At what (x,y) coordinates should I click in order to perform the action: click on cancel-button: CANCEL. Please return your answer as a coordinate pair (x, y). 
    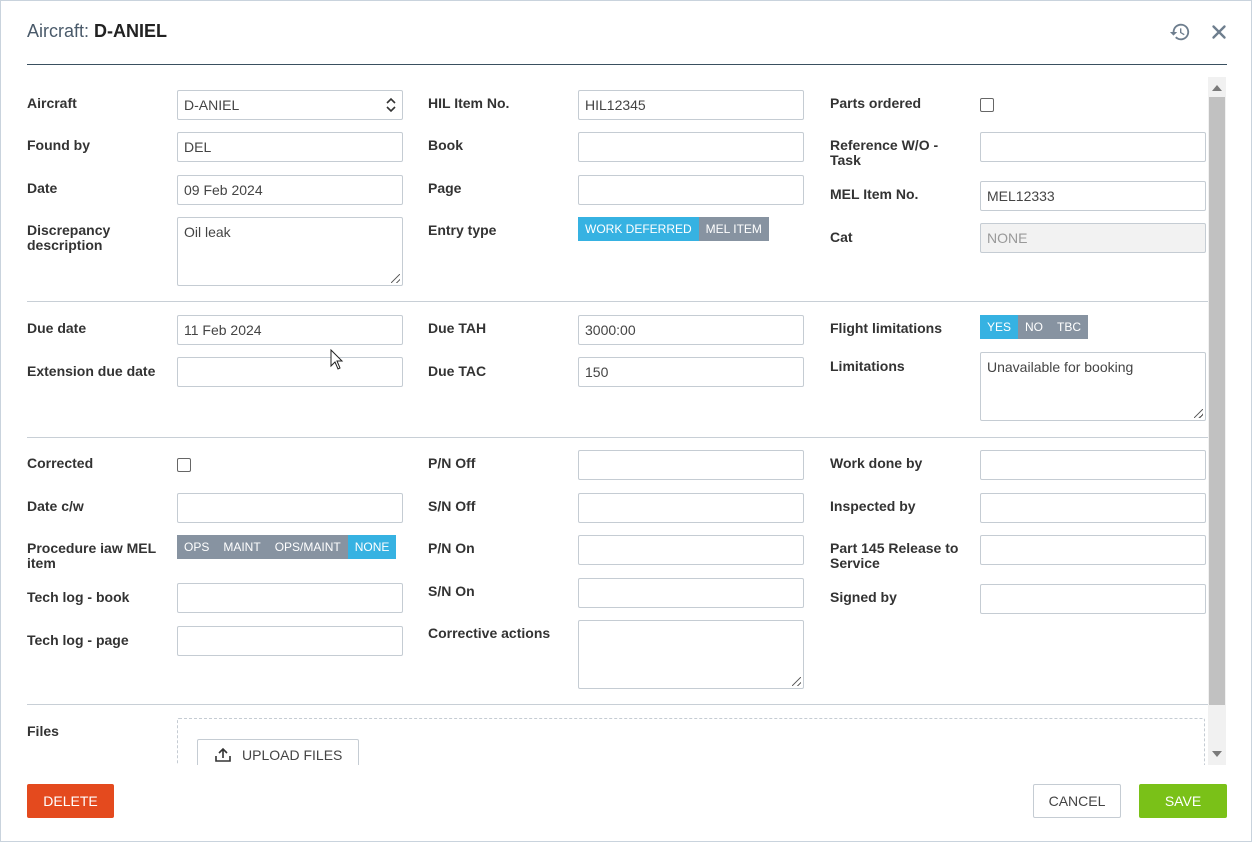
    Looking at the image, I should click on (1077, 801).